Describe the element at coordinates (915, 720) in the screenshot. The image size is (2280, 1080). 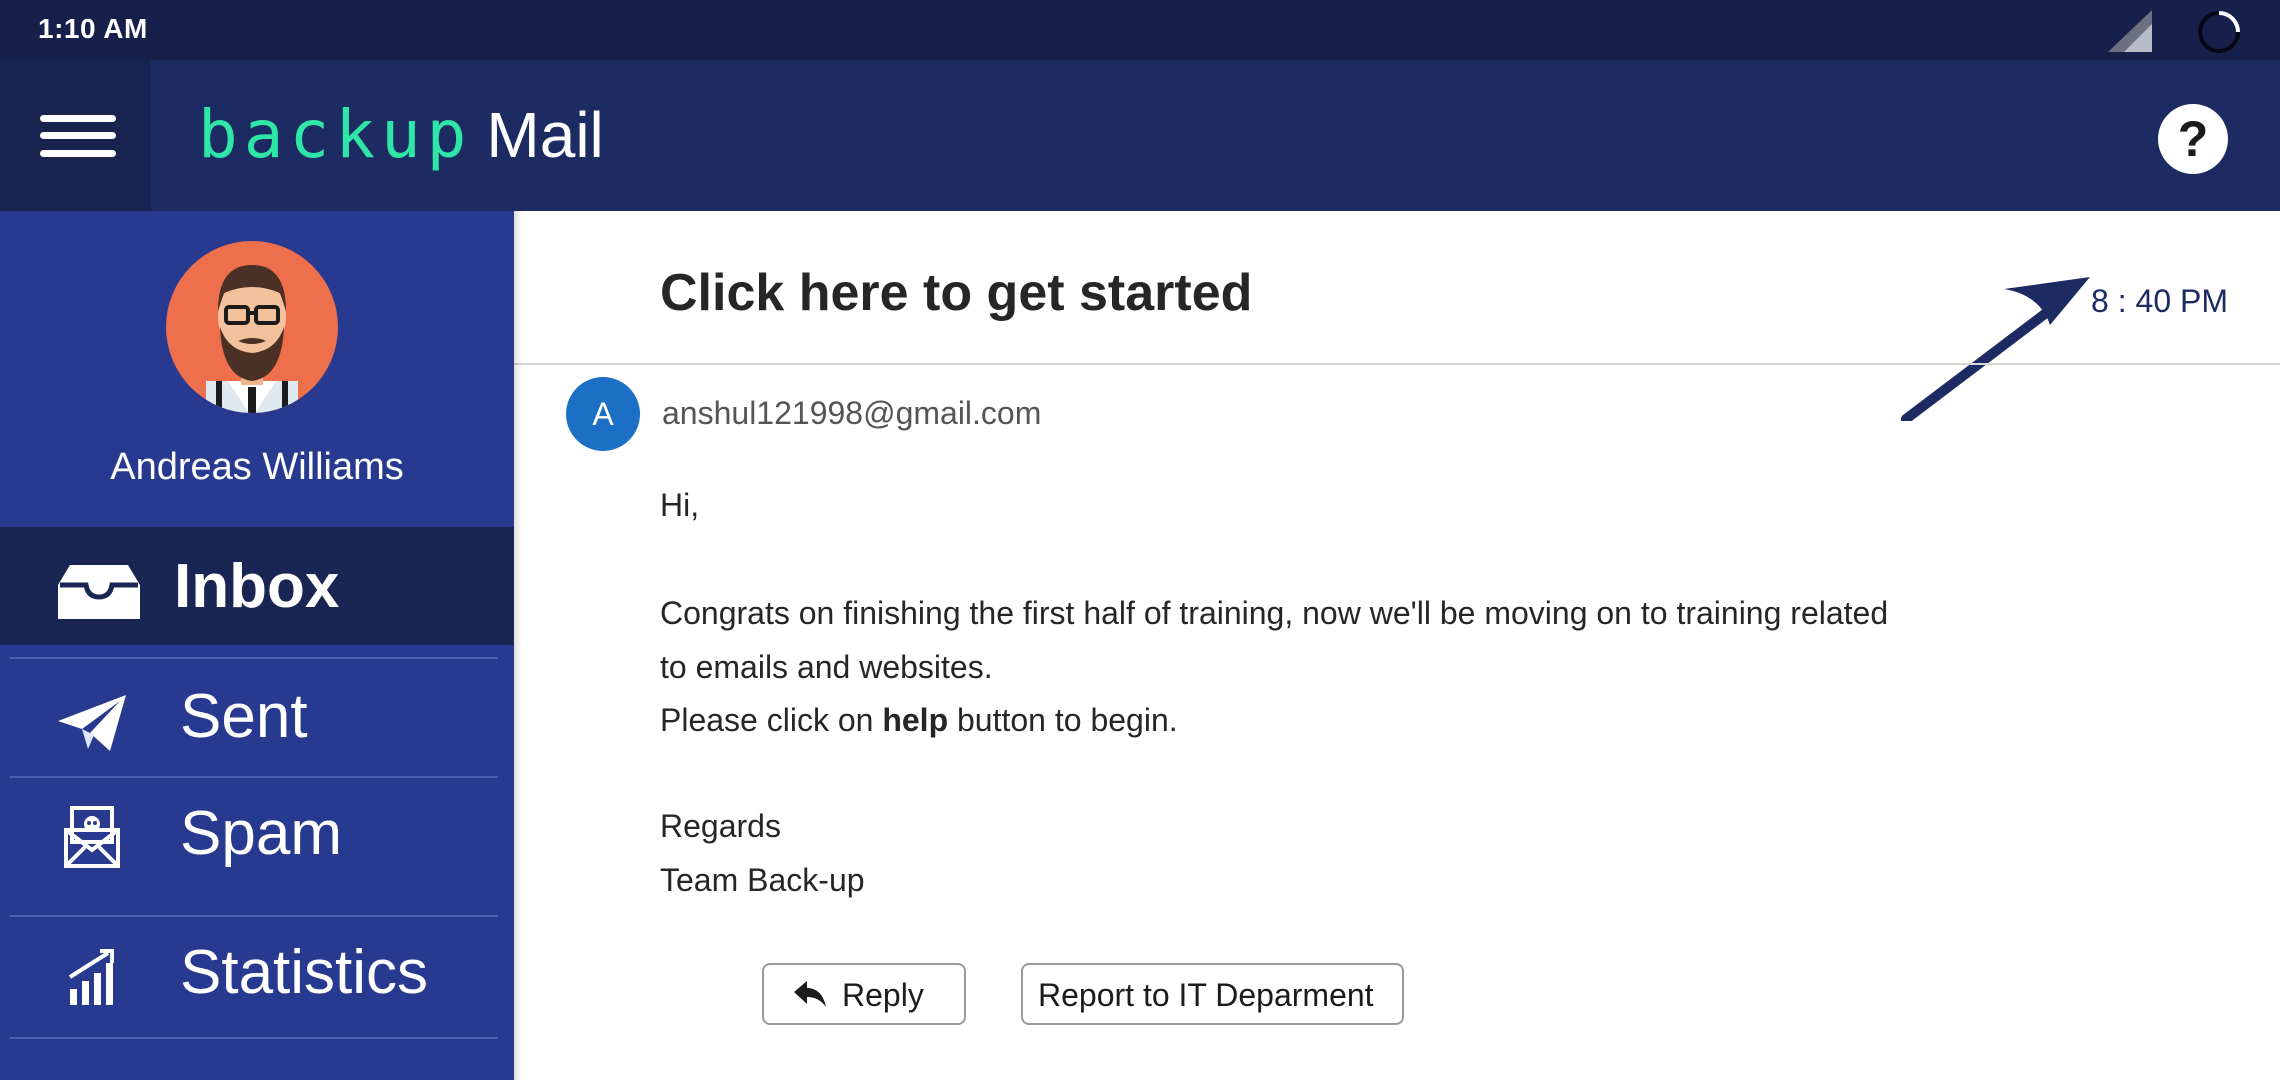
I see `body-text-bold: help` at that location.